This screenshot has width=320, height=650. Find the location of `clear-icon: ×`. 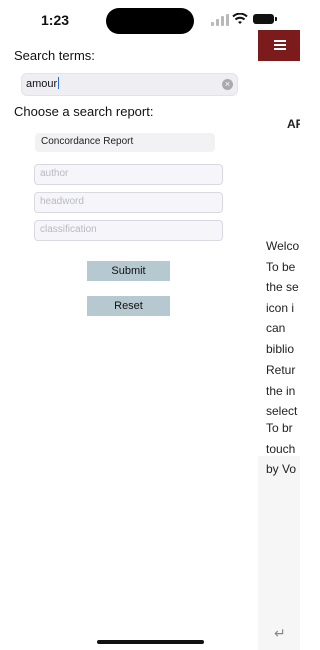

clear-icon: × is located at coordinates (227, 84).